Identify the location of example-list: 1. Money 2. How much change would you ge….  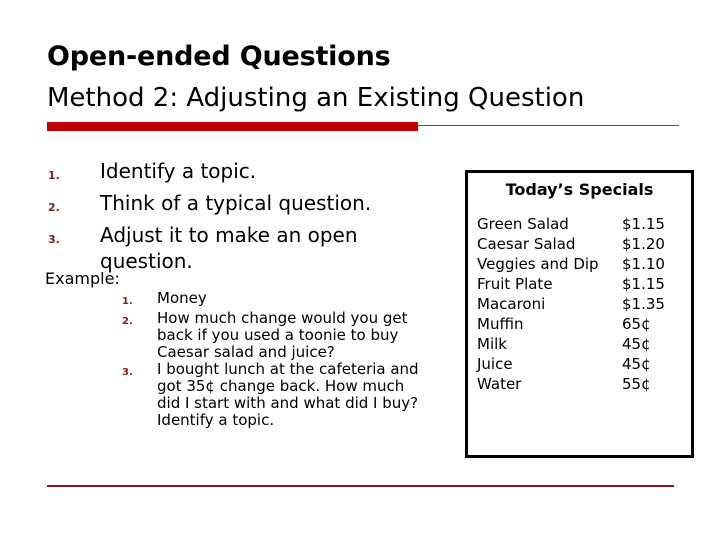
(245, 359).